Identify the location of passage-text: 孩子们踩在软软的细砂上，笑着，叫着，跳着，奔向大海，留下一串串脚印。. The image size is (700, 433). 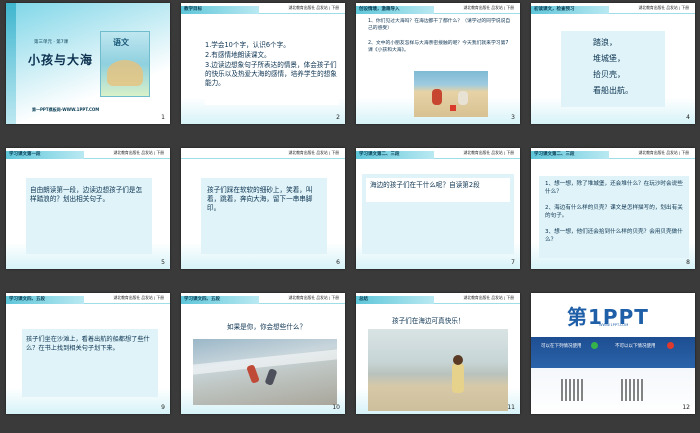
(260, 199).